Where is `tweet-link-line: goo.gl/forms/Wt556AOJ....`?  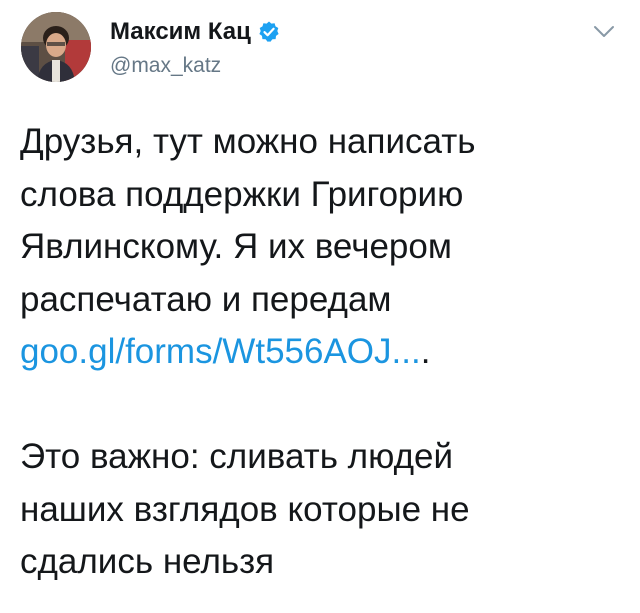 tweet-link-line: goo.gl/forms/Wt556AOJ.... is located at coordinates (325, 352).